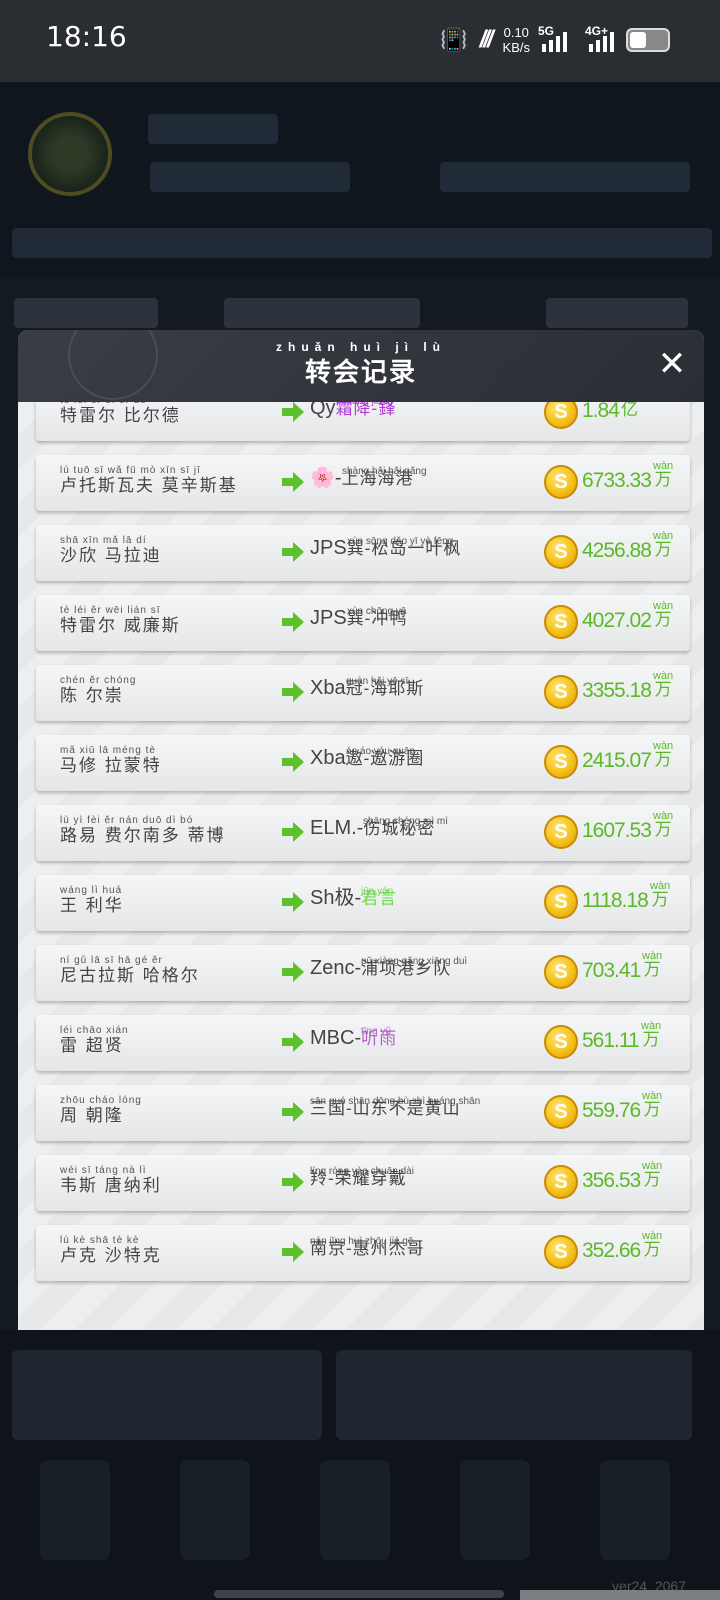 This screenshot has height=1600, width=720. What do you see at coordinates (170, 1250) in the screenshot?
I see `player-name: lú kè shā tè kè 卢克 沙特克` at bounding box center [170, 1250].